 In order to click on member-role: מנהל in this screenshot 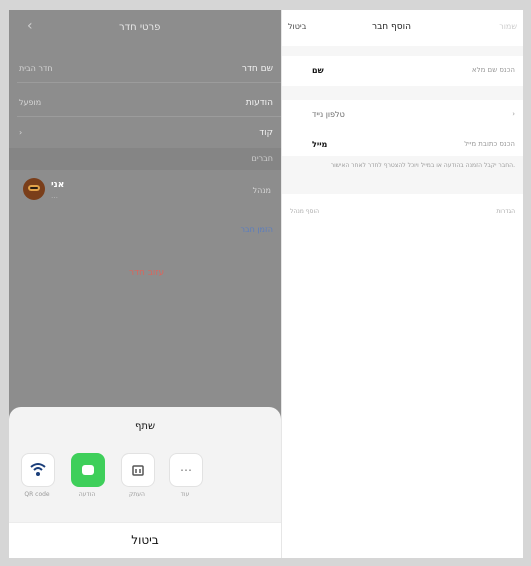, I will do `click(261, 190)`.